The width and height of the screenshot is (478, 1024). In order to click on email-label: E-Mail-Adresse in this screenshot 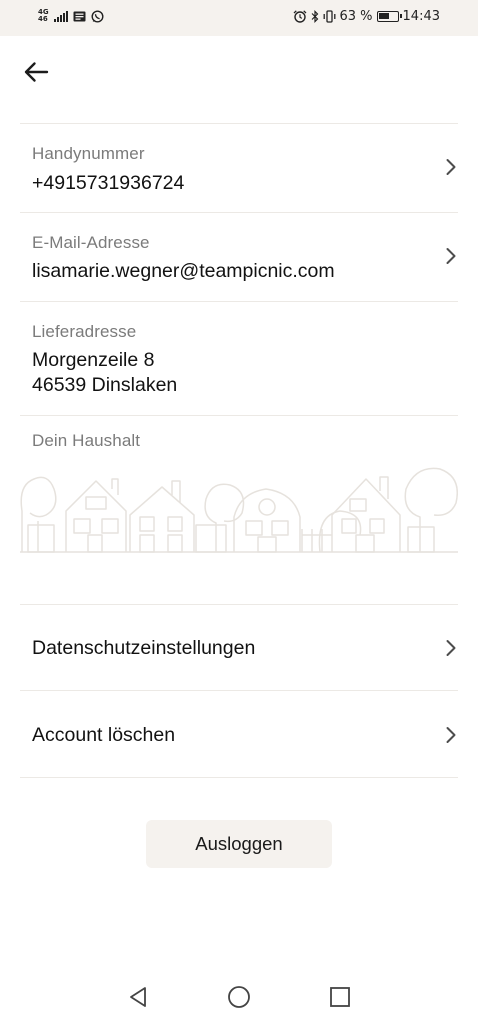, I will do `click(91, 242)`.